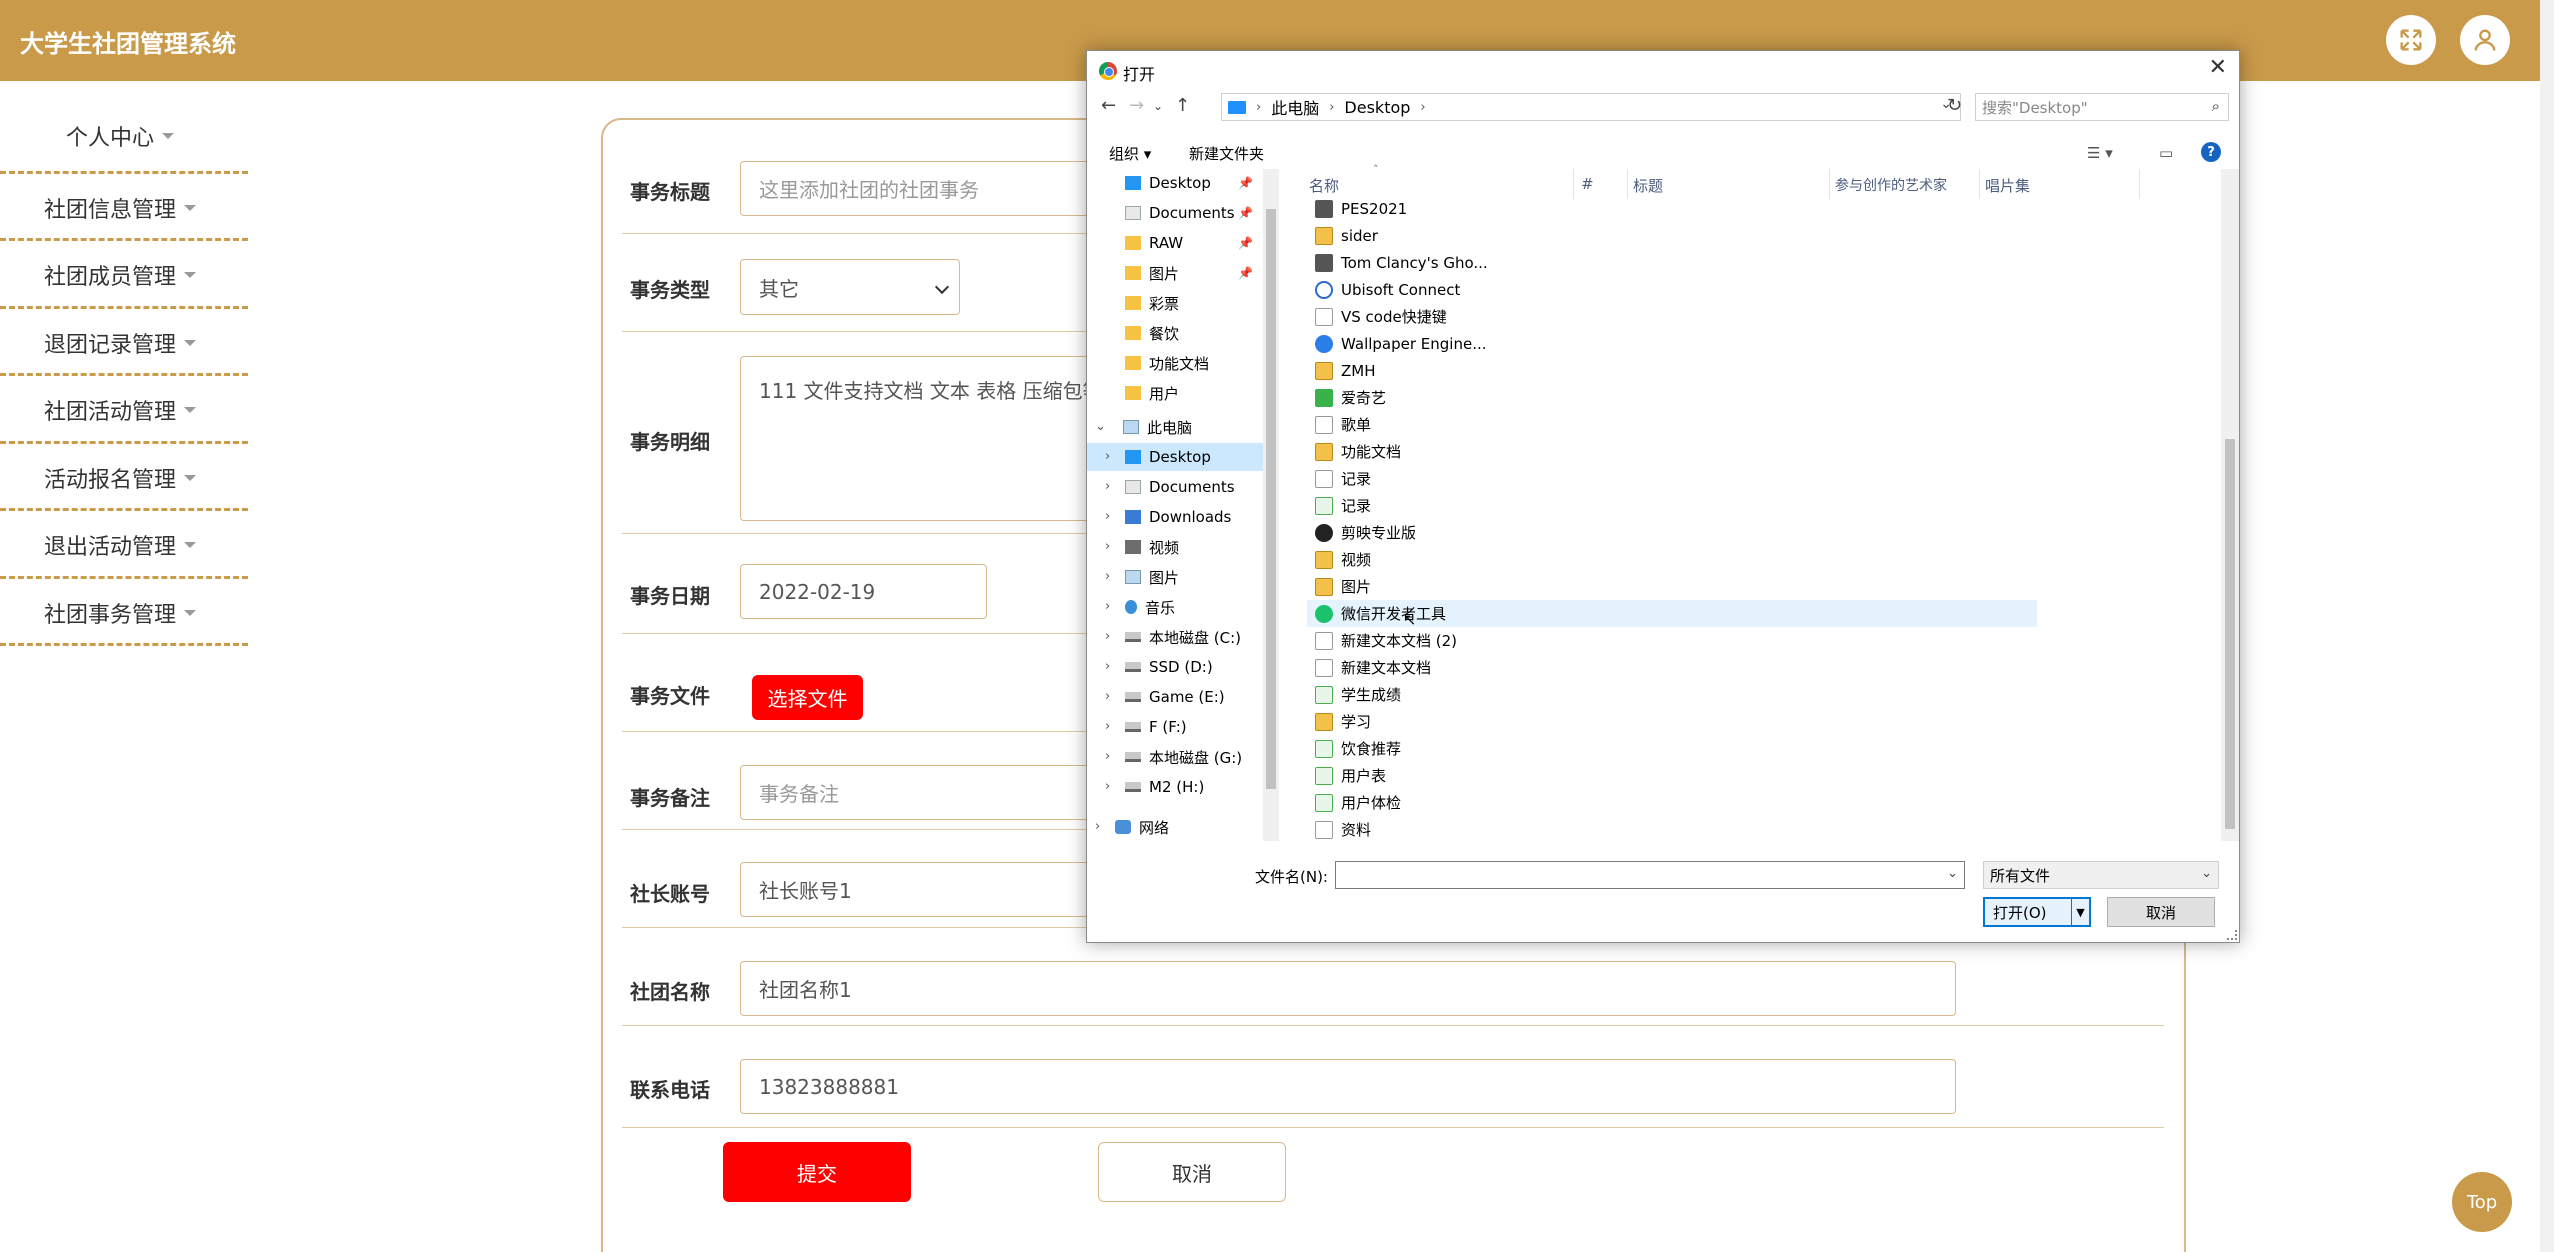 The width and height of the screenshot is (2554, 1252). What do you see at coordinates (925, 438) in the screenshot?
I see `detail-textarea: 111 文件支持文档 文本 表格 压缩包等` at bounding box center [925, 438].